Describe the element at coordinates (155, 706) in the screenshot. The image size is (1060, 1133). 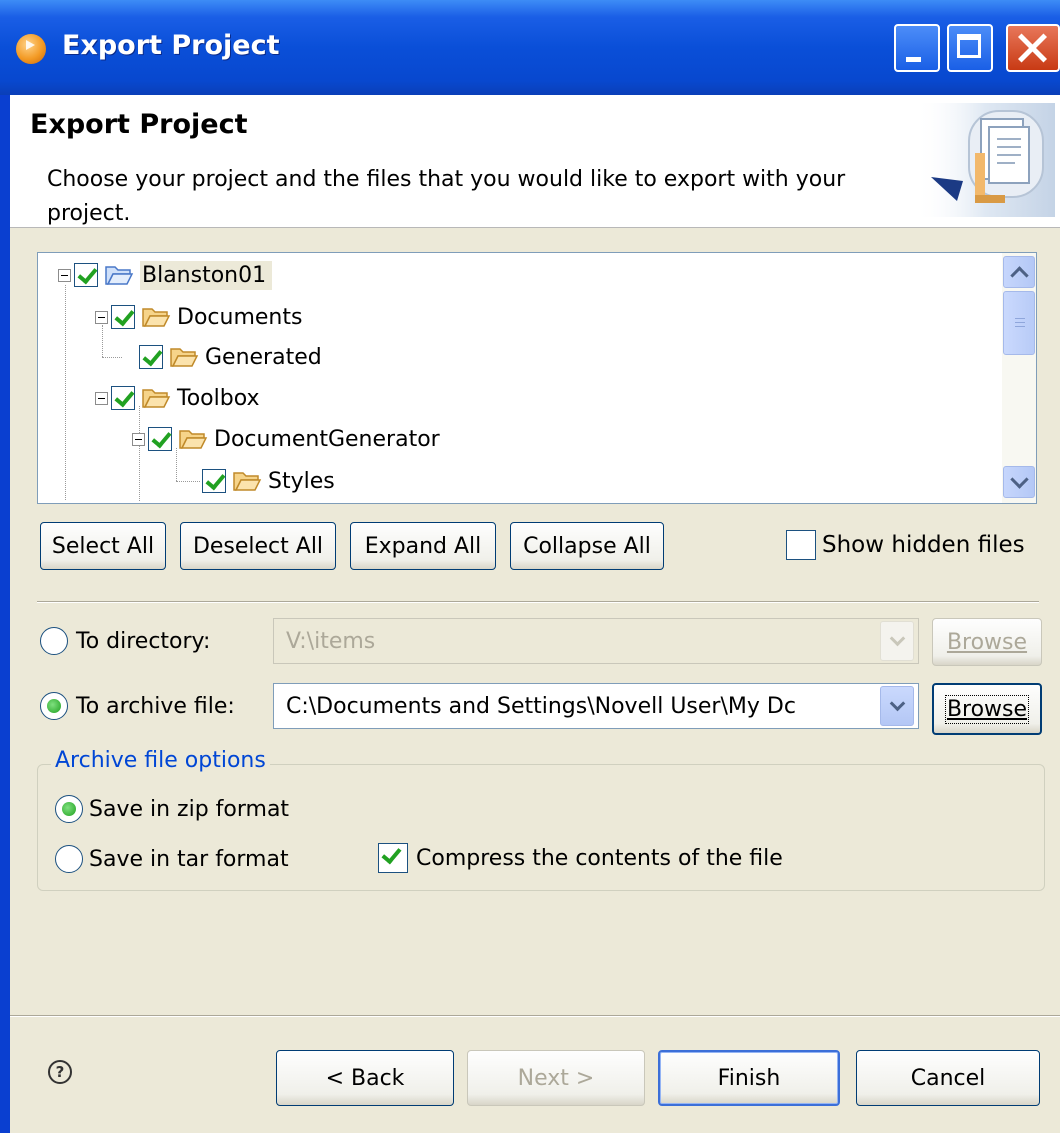
I see `to-archive-file-label: To archive file:` at that location.